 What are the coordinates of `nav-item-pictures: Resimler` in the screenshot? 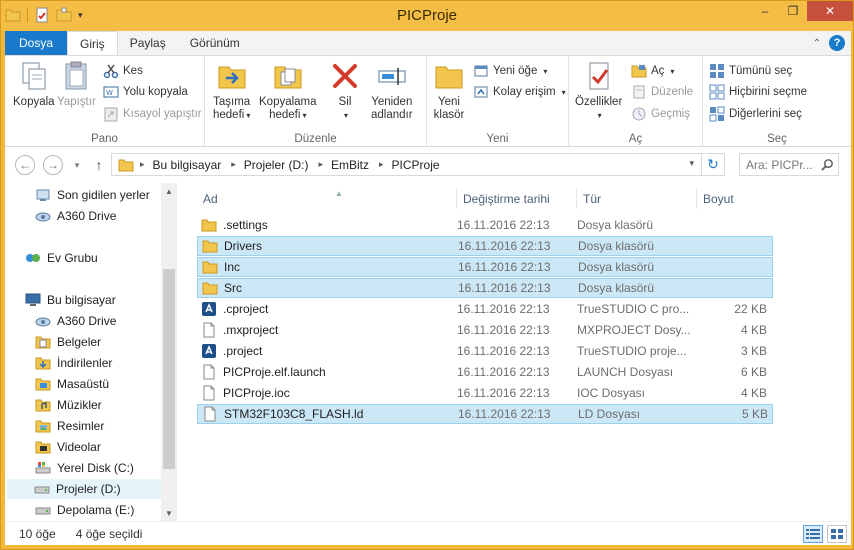 It's located at (69, 426).